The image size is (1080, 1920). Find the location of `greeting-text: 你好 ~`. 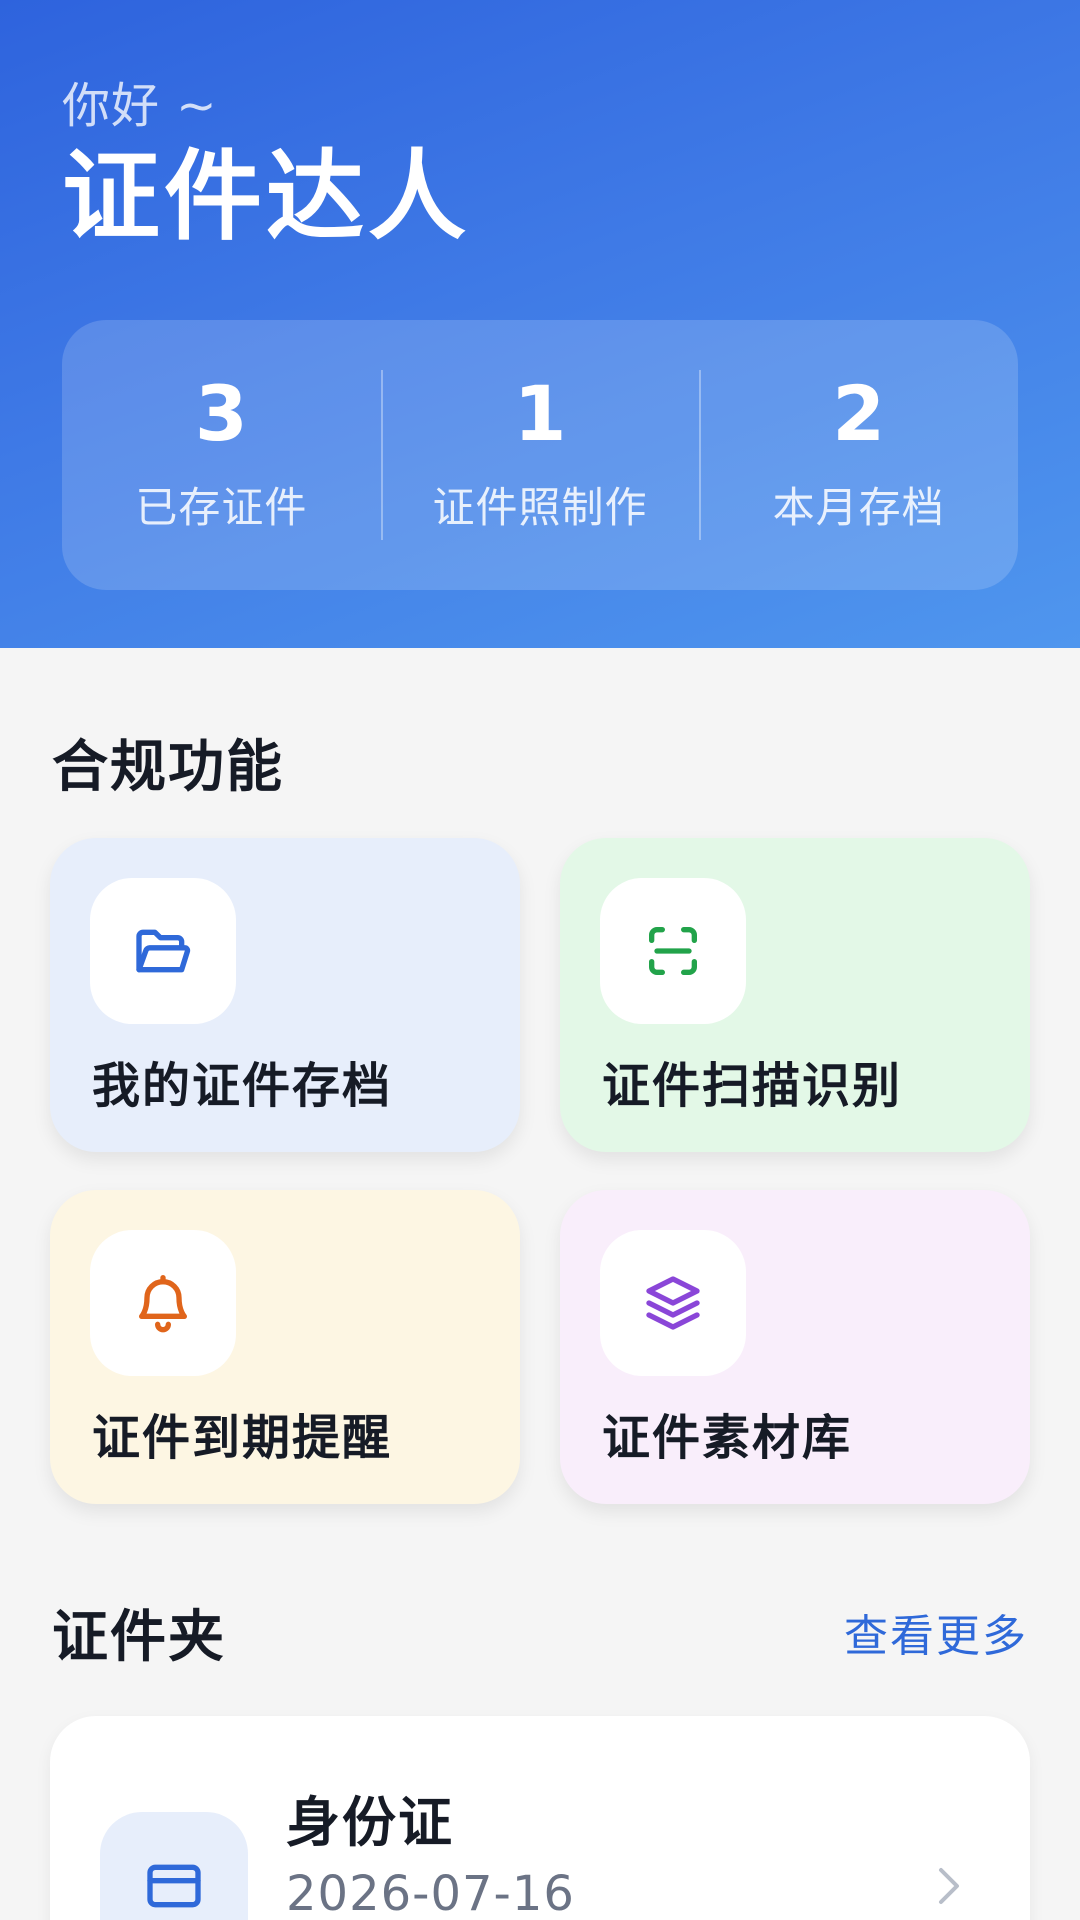

greeting-text: 你好 ~ is located at coordinates (140, 106).